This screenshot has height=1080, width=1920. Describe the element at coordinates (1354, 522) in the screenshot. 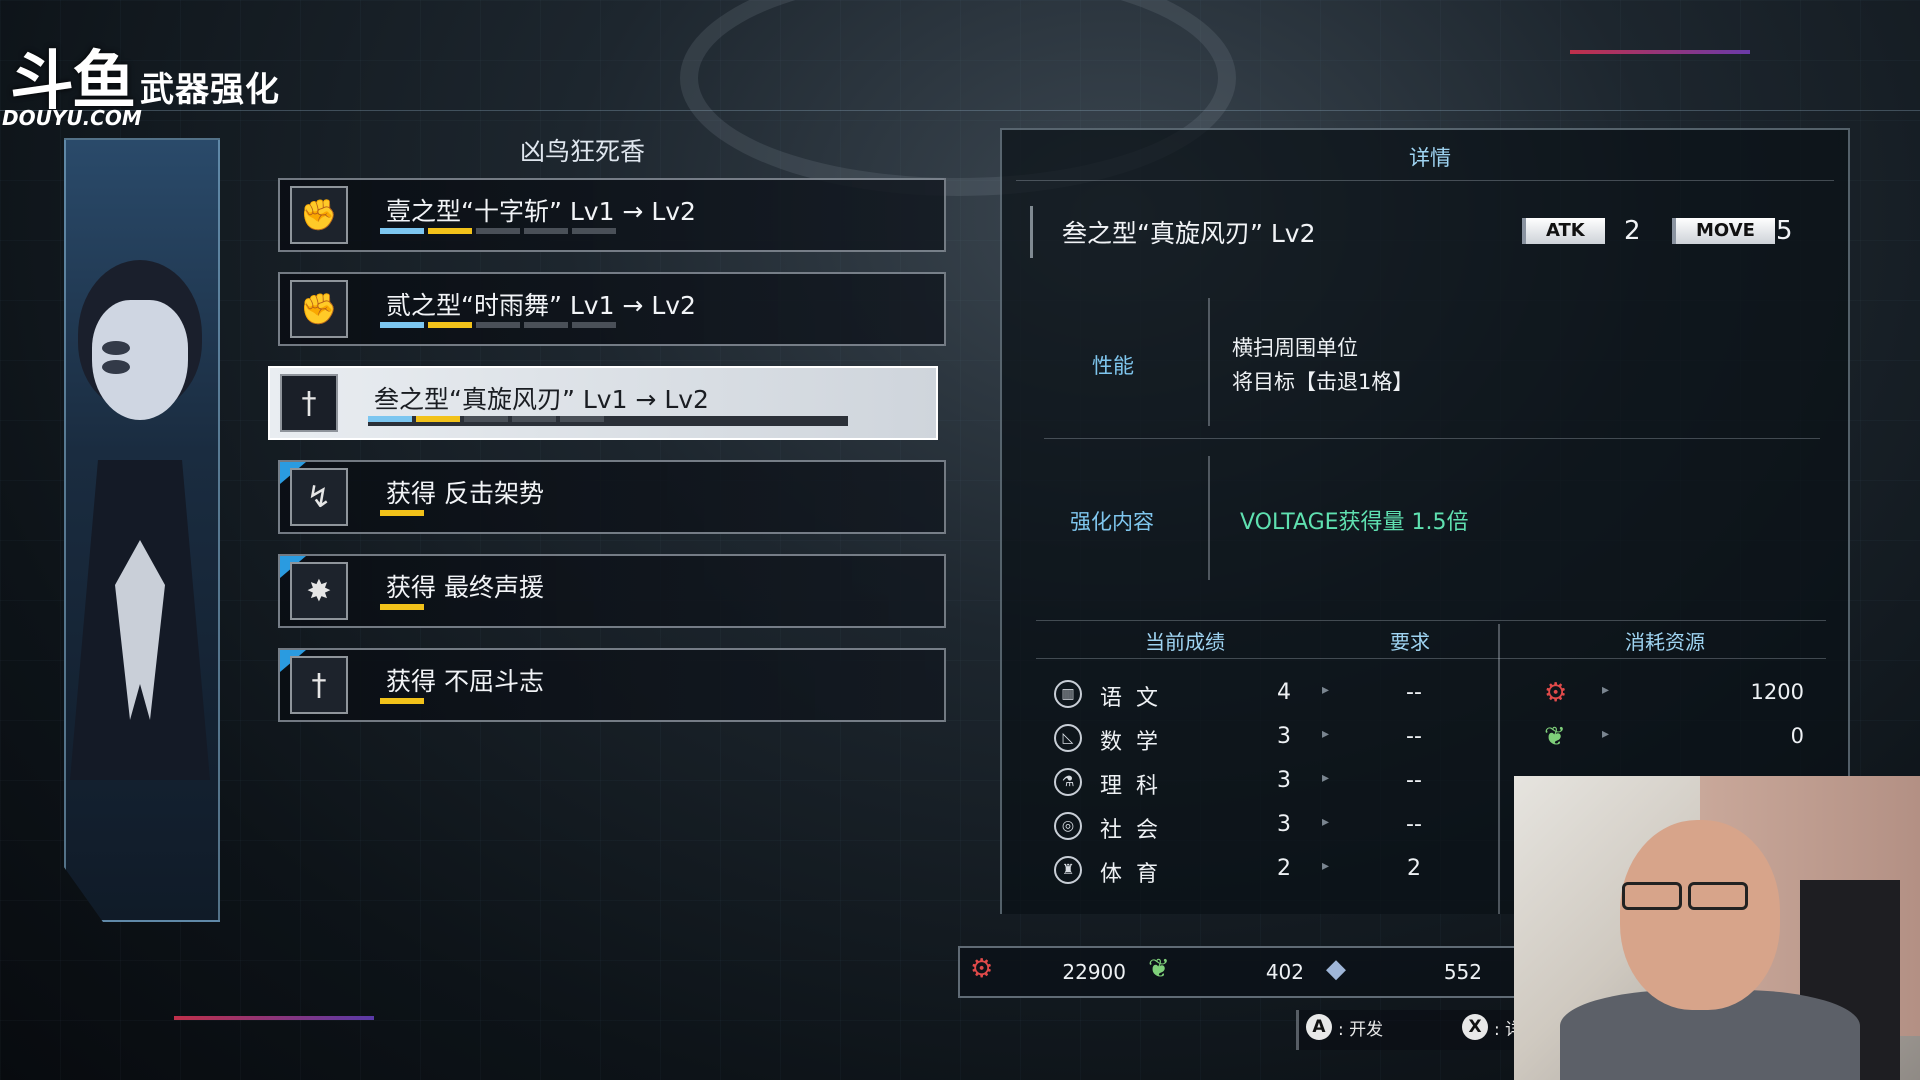

I see `enhance-text: VOLTAGE获得量 1.5倍` at that location.